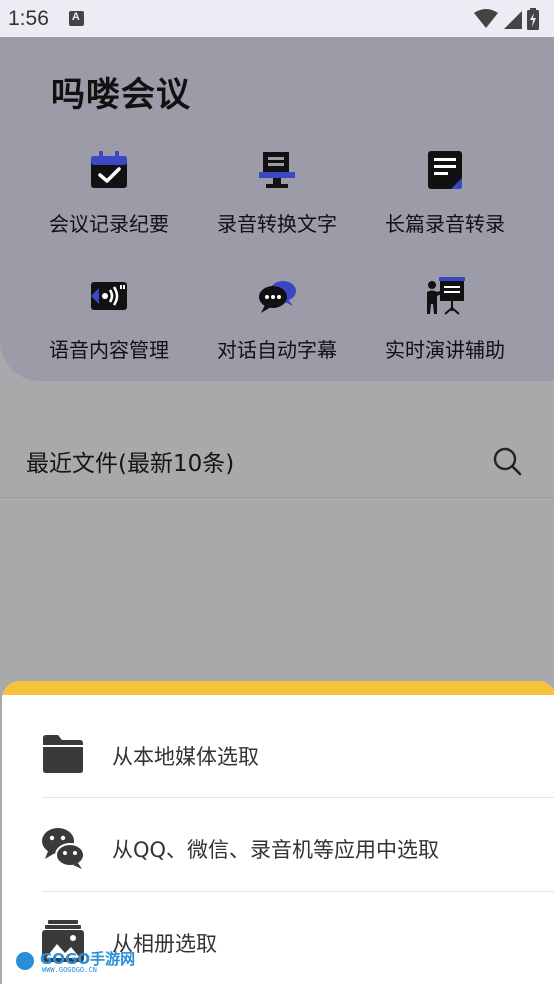 This screenshot has height=984, width=554. Describe the element at coordinates (513, 19) in the screenshot. I see `signal-icon` at that location.